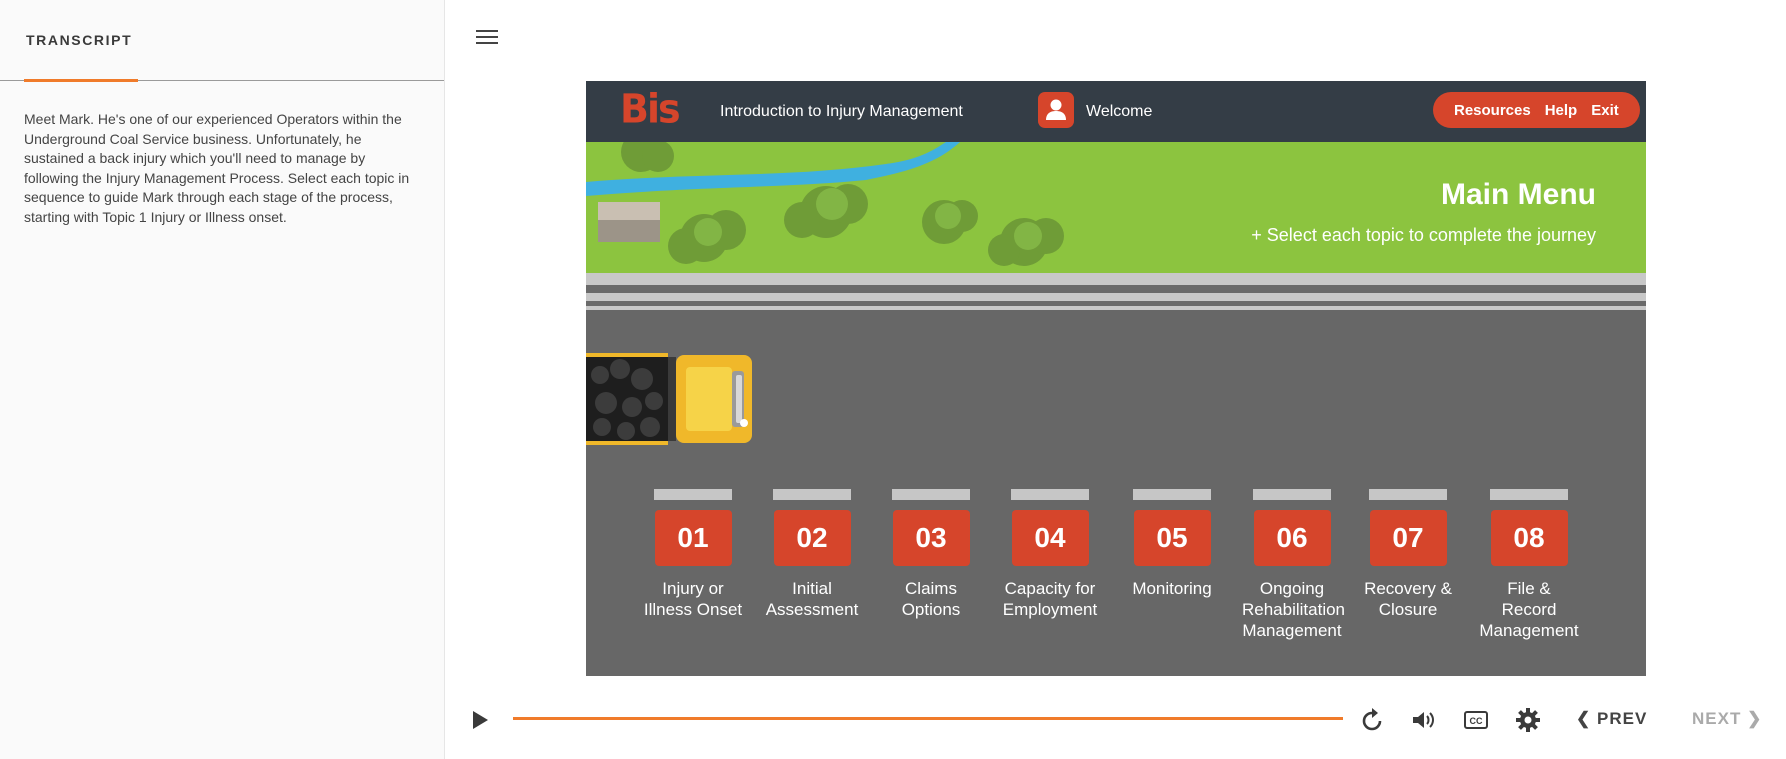  What do you see at coordinates (1584, 718) in the screenshot?
I see `chevron-left-icon: ❮` at bounding box center [1584, 718].